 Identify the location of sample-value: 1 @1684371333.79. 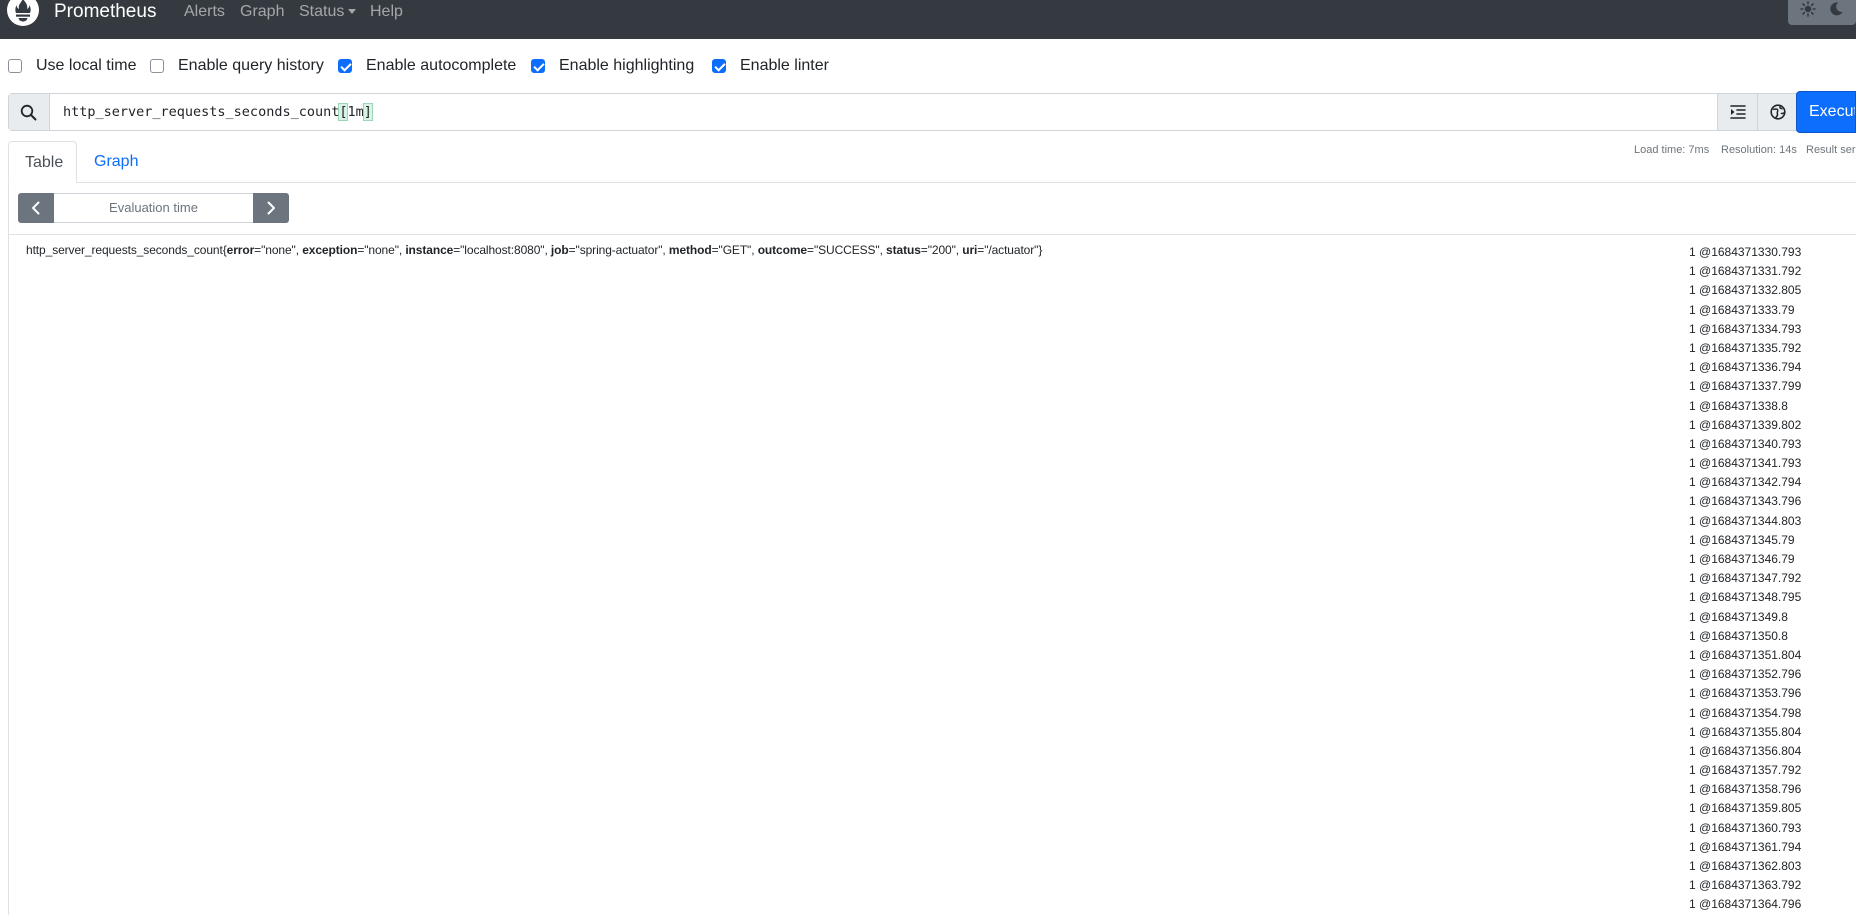
(1742, 309).